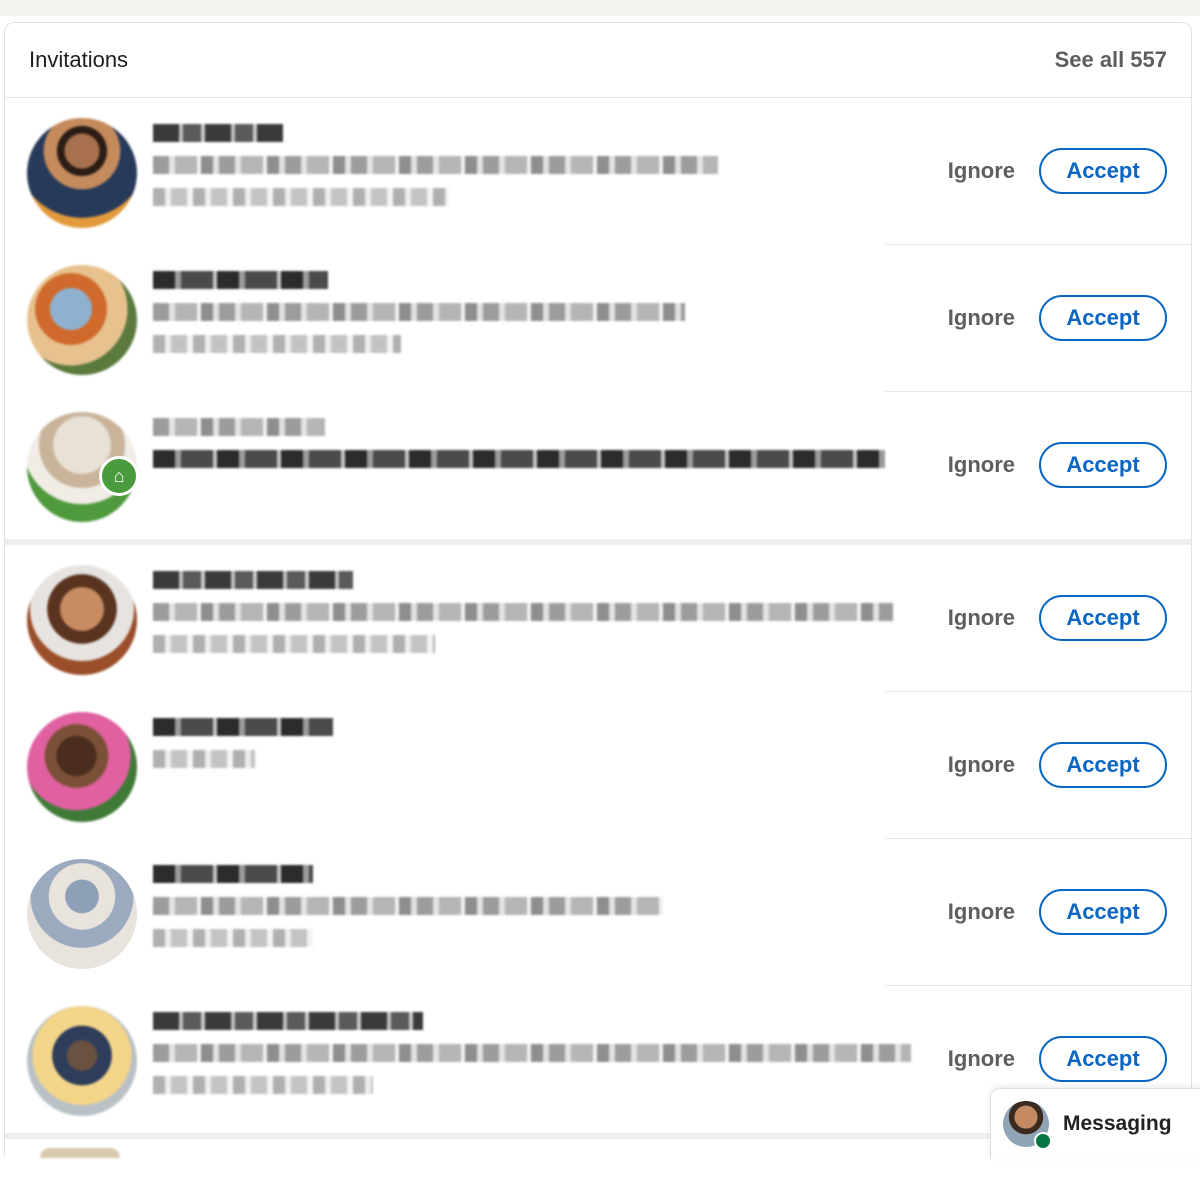 The image size is (1200, 1200). I want to click on invitations-header: Invitations See all 557, so click(598, 60).